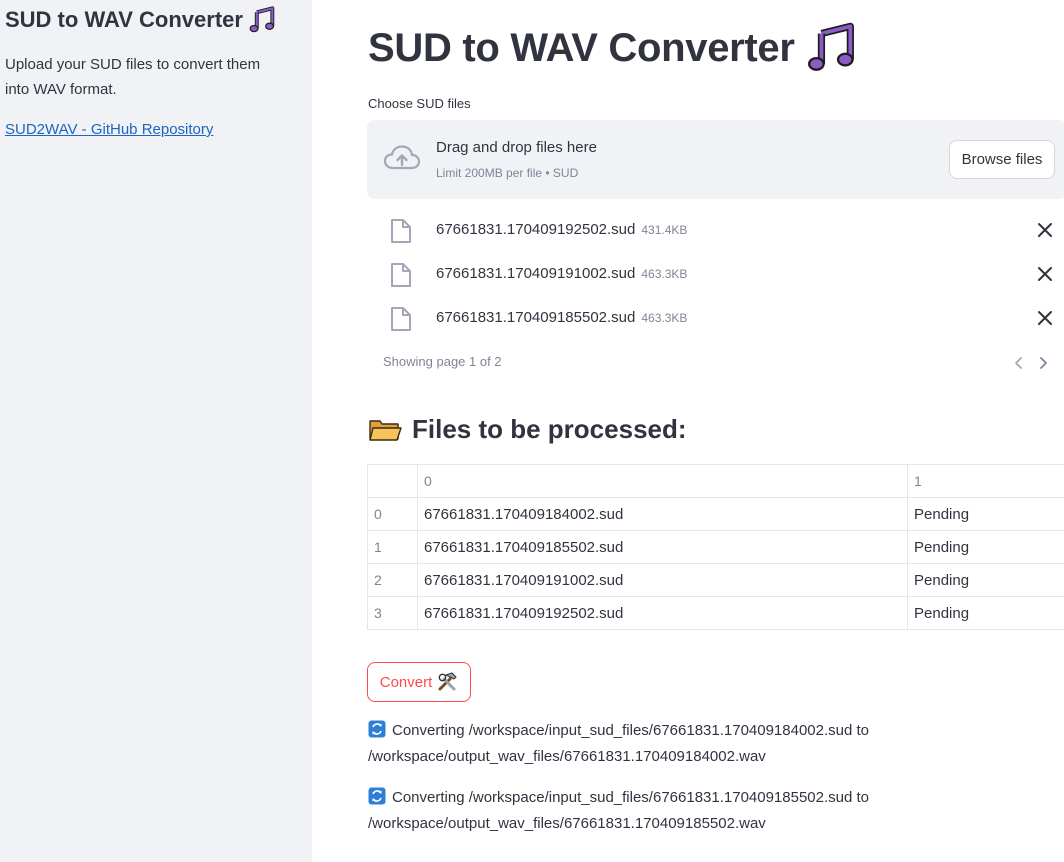 The image size is (1064, 862). I want to click on uploaded-file-name-text: 67661831.170409192502.sud, so click(536, 229).